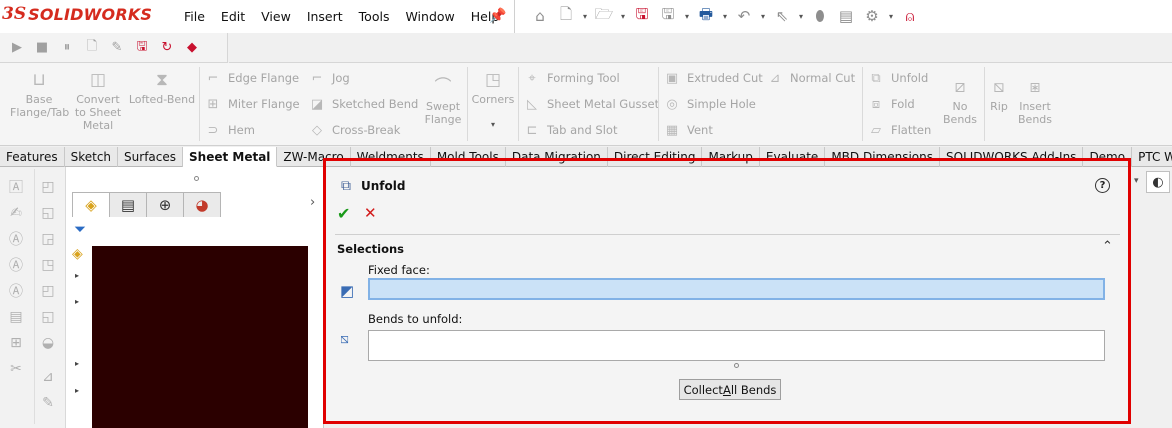 The width and height of the screenshot is (1172, 428). What do you see at coordinates (48, 403) in the screenshot?
I see `edit-sketch-icon: ✎` at bounding box center [48, 403].